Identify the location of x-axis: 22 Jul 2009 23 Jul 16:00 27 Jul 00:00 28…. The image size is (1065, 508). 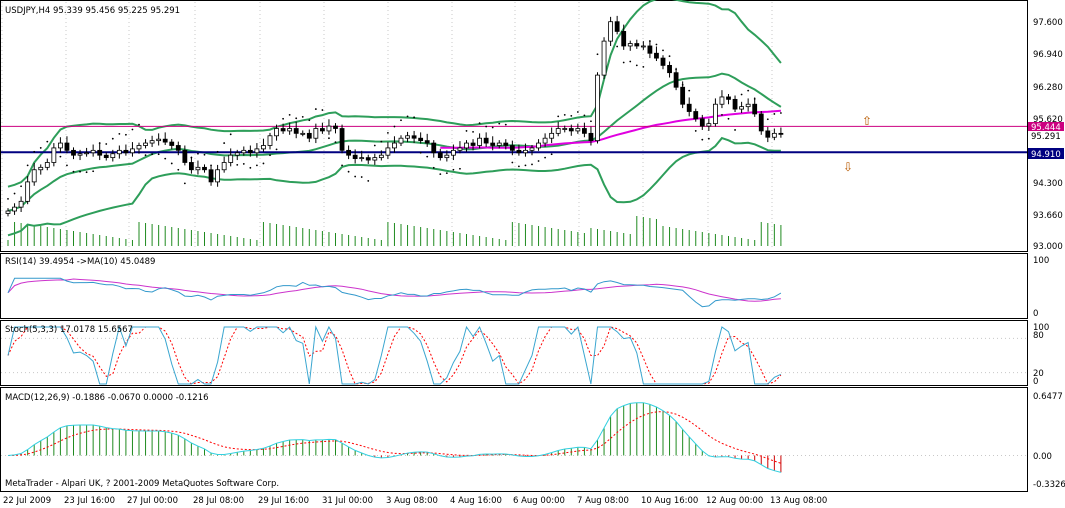
(415, 501).